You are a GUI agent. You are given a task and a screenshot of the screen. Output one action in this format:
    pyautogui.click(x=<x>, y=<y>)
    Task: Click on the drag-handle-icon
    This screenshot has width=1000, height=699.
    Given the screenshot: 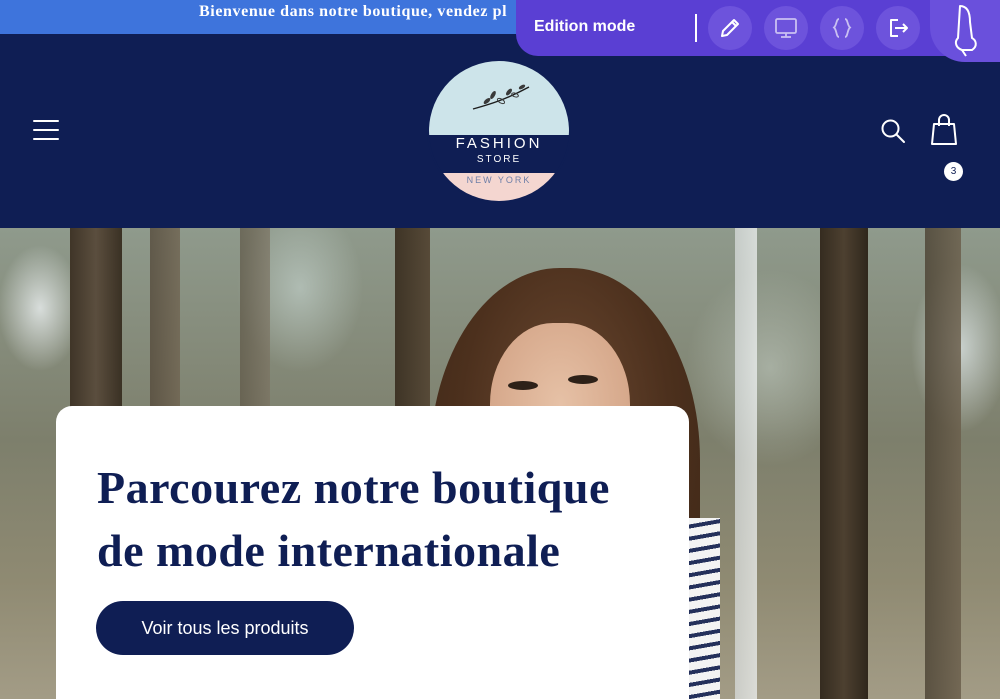 What is the action you would take?
    pyautogui.click(x=965, y=31)
    